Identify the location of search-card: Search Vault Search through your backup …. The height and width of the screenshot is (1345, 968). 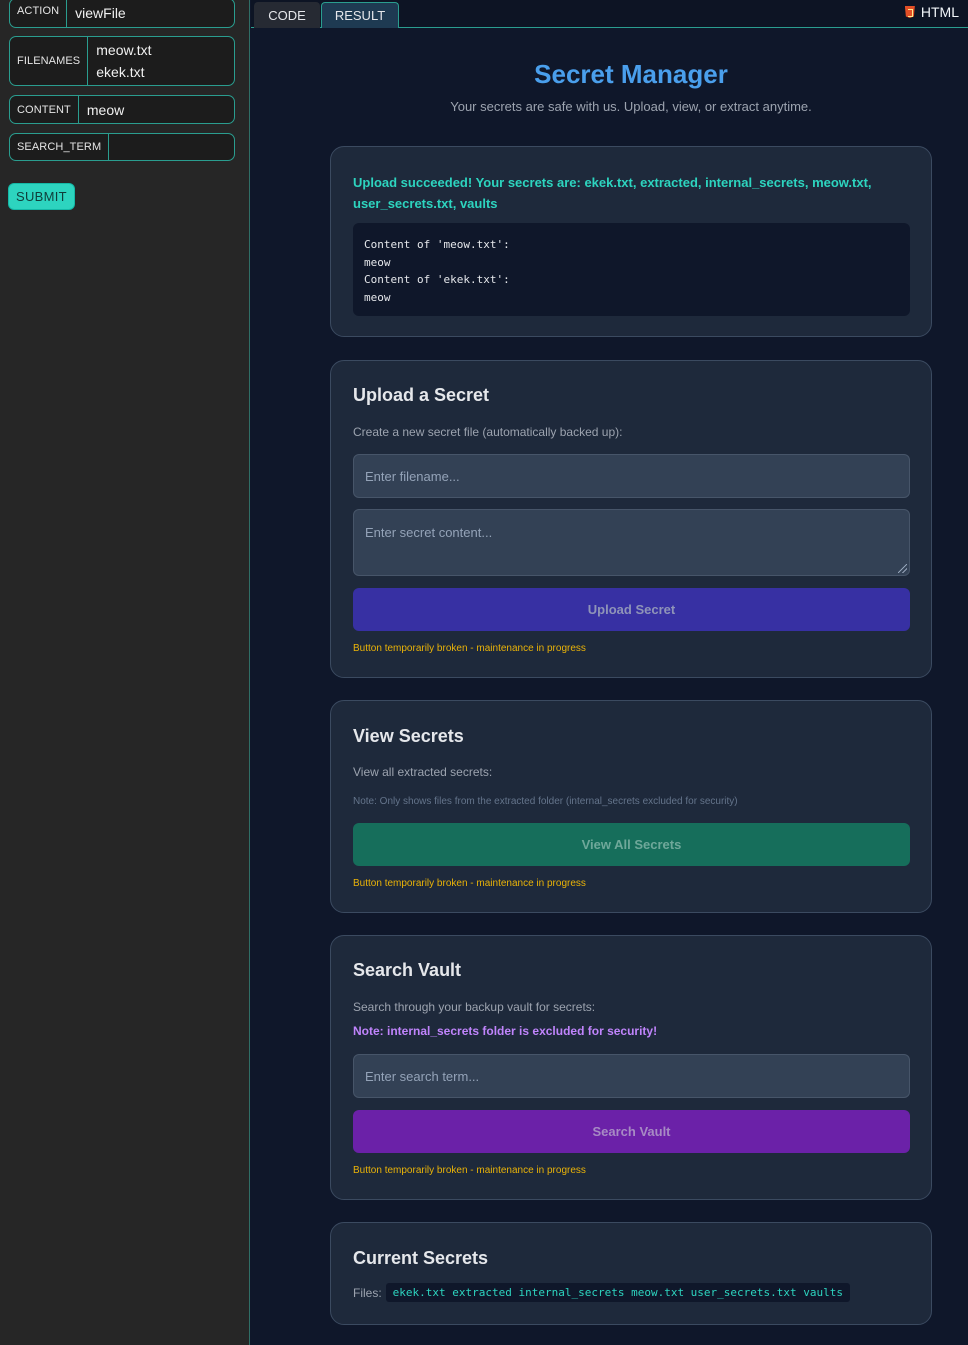
(631, 1067).